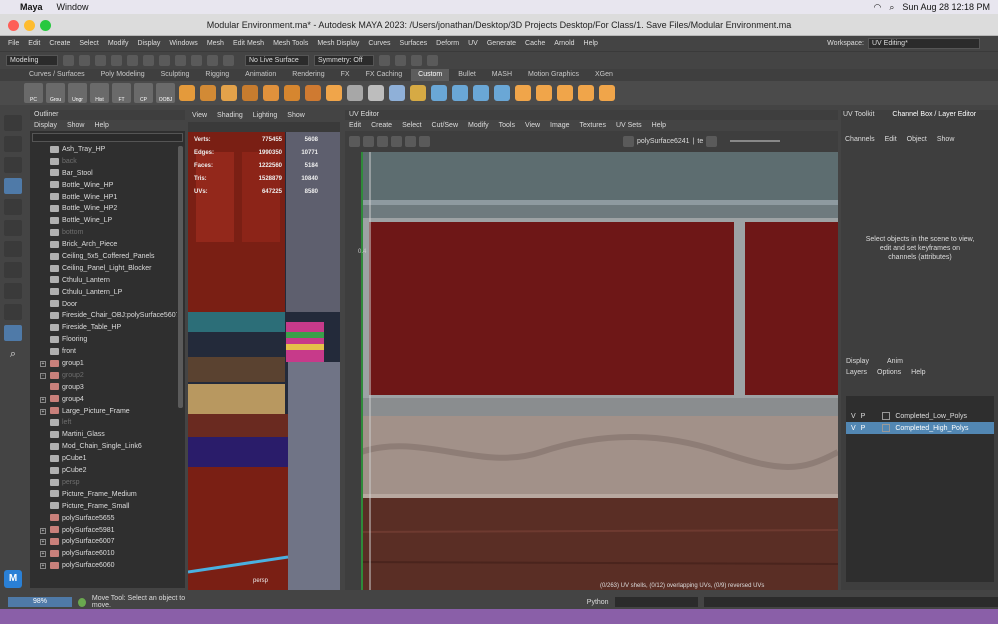 The height and width of the screenshot is (624, 998). Describe the element at coordinates (73, 7) in the screenshot. I see `window-menu: Window` at that location.